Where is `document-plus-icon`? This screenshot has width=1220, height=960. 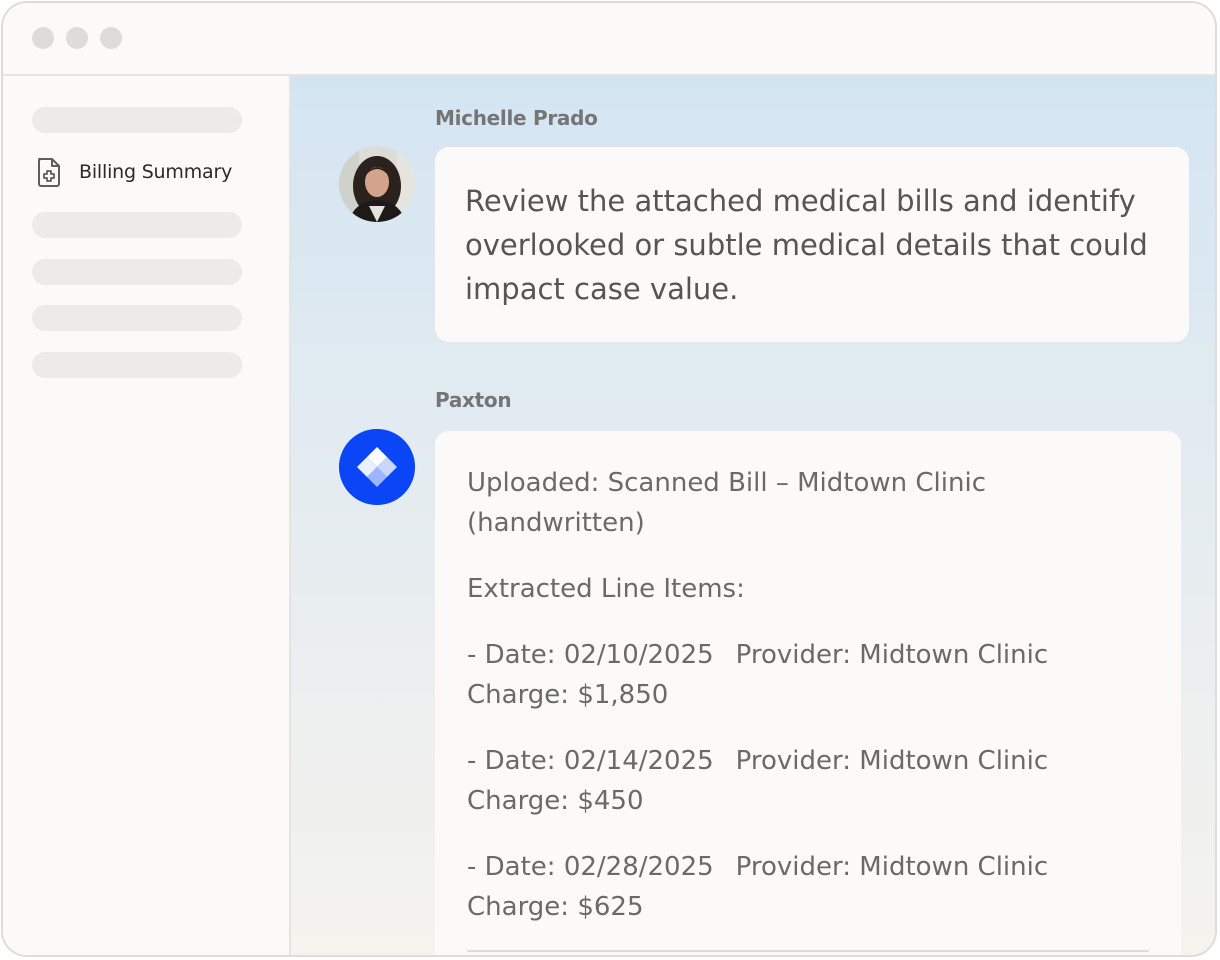
document-plus-icon is located at coordinates (49, 172).